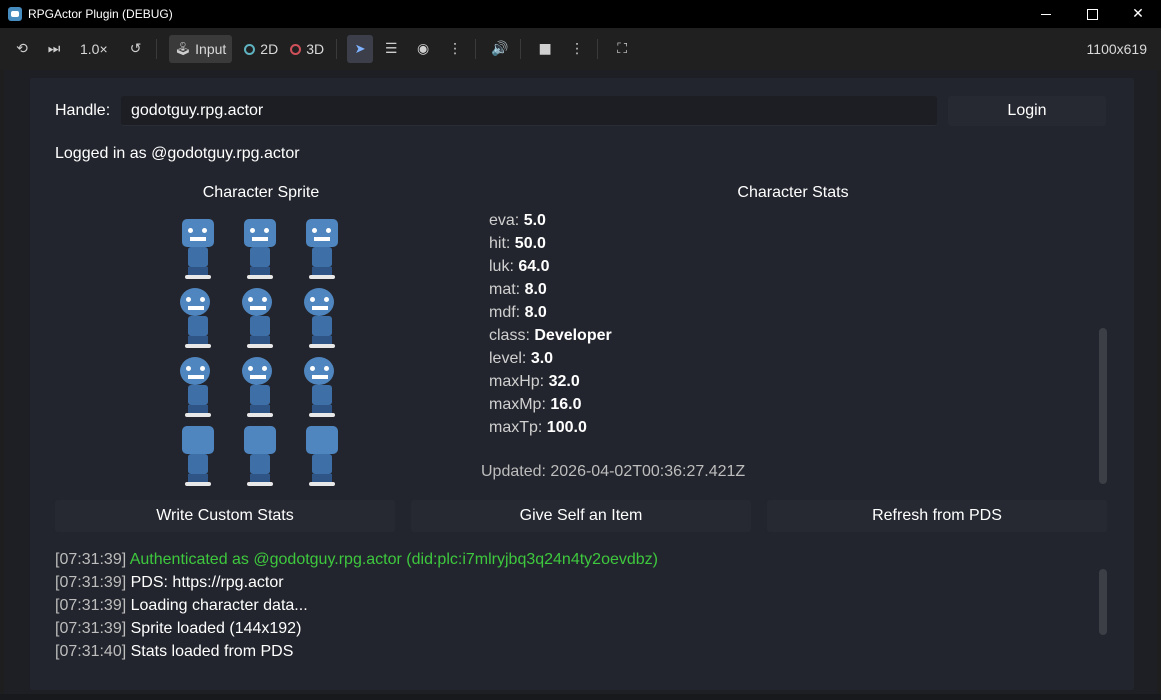 The width and height of the screenshot is (1161, 700). Describe the element at coordinates (622, 49) in the screenshot. I see `fullscreen-icon: ⛶` at that location.